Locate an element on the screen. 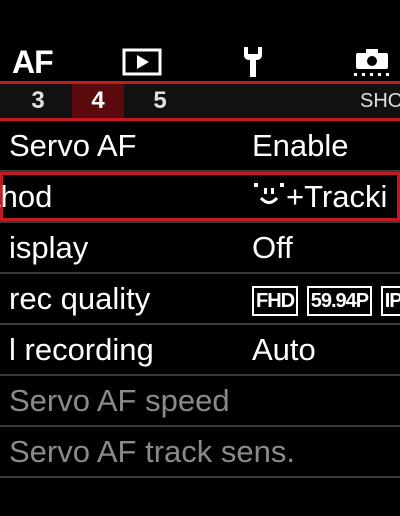 Image resolution: width=400 pixels, height=516 pixels. menu-item-label: Servo AF track sens. is located at coordinates (152, 451).